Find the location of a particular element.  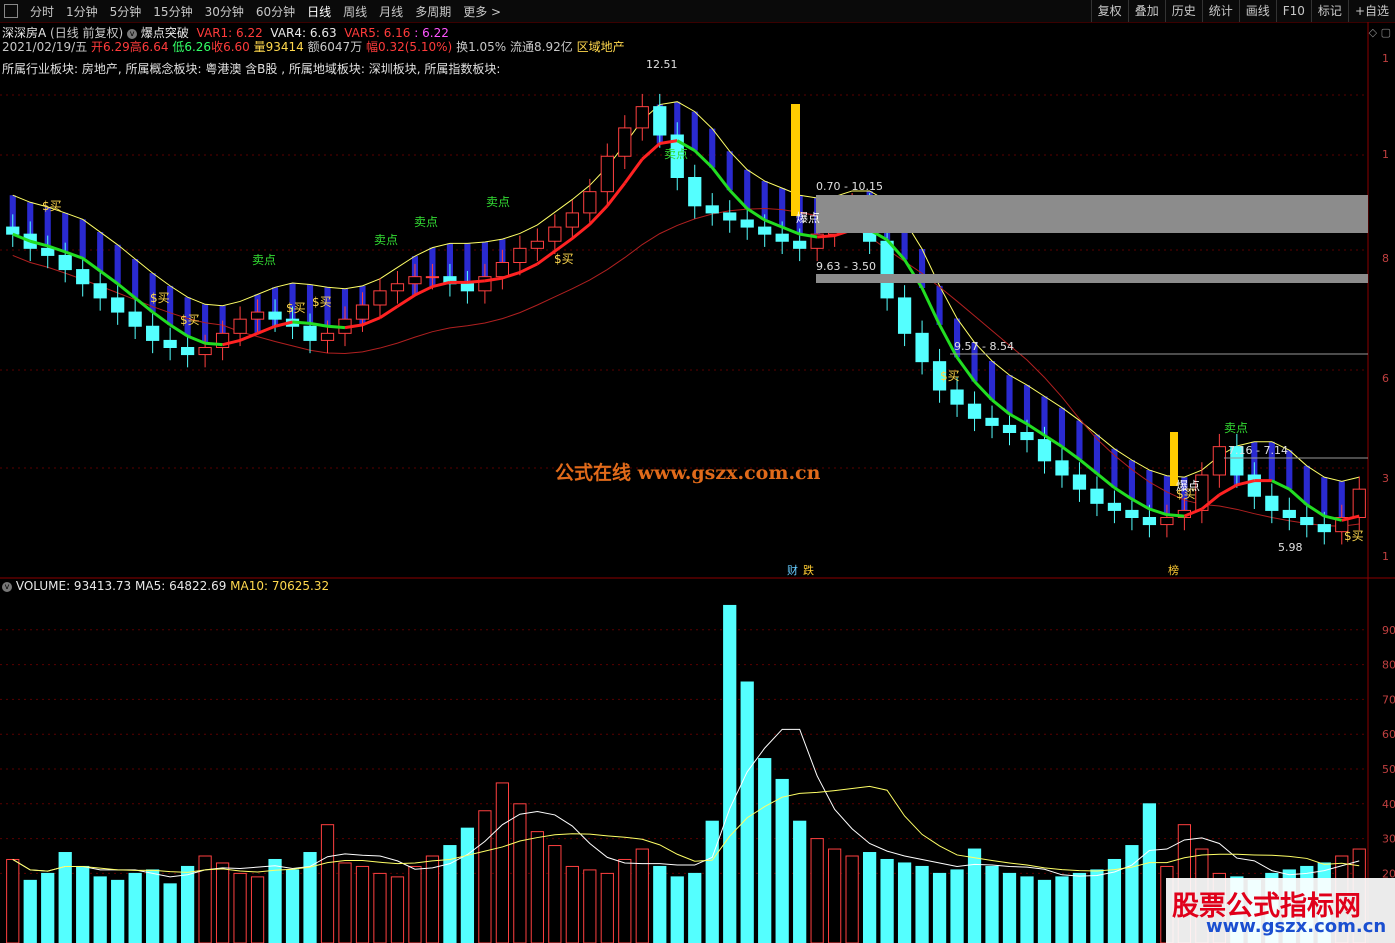

zone-label: 0.70 - 10.15 is located at coordinates (849, 186).